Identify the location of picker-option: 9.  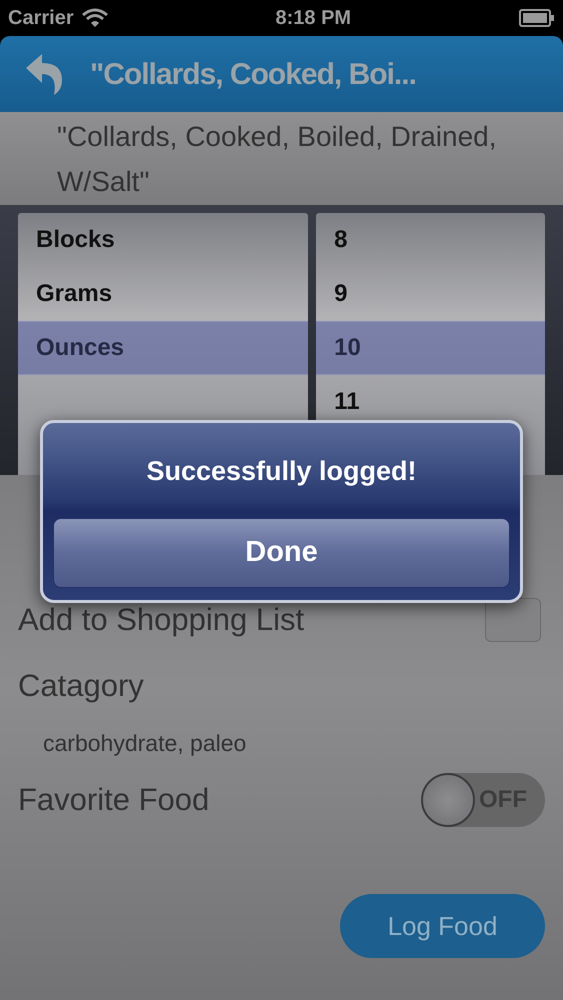
(431, 294).